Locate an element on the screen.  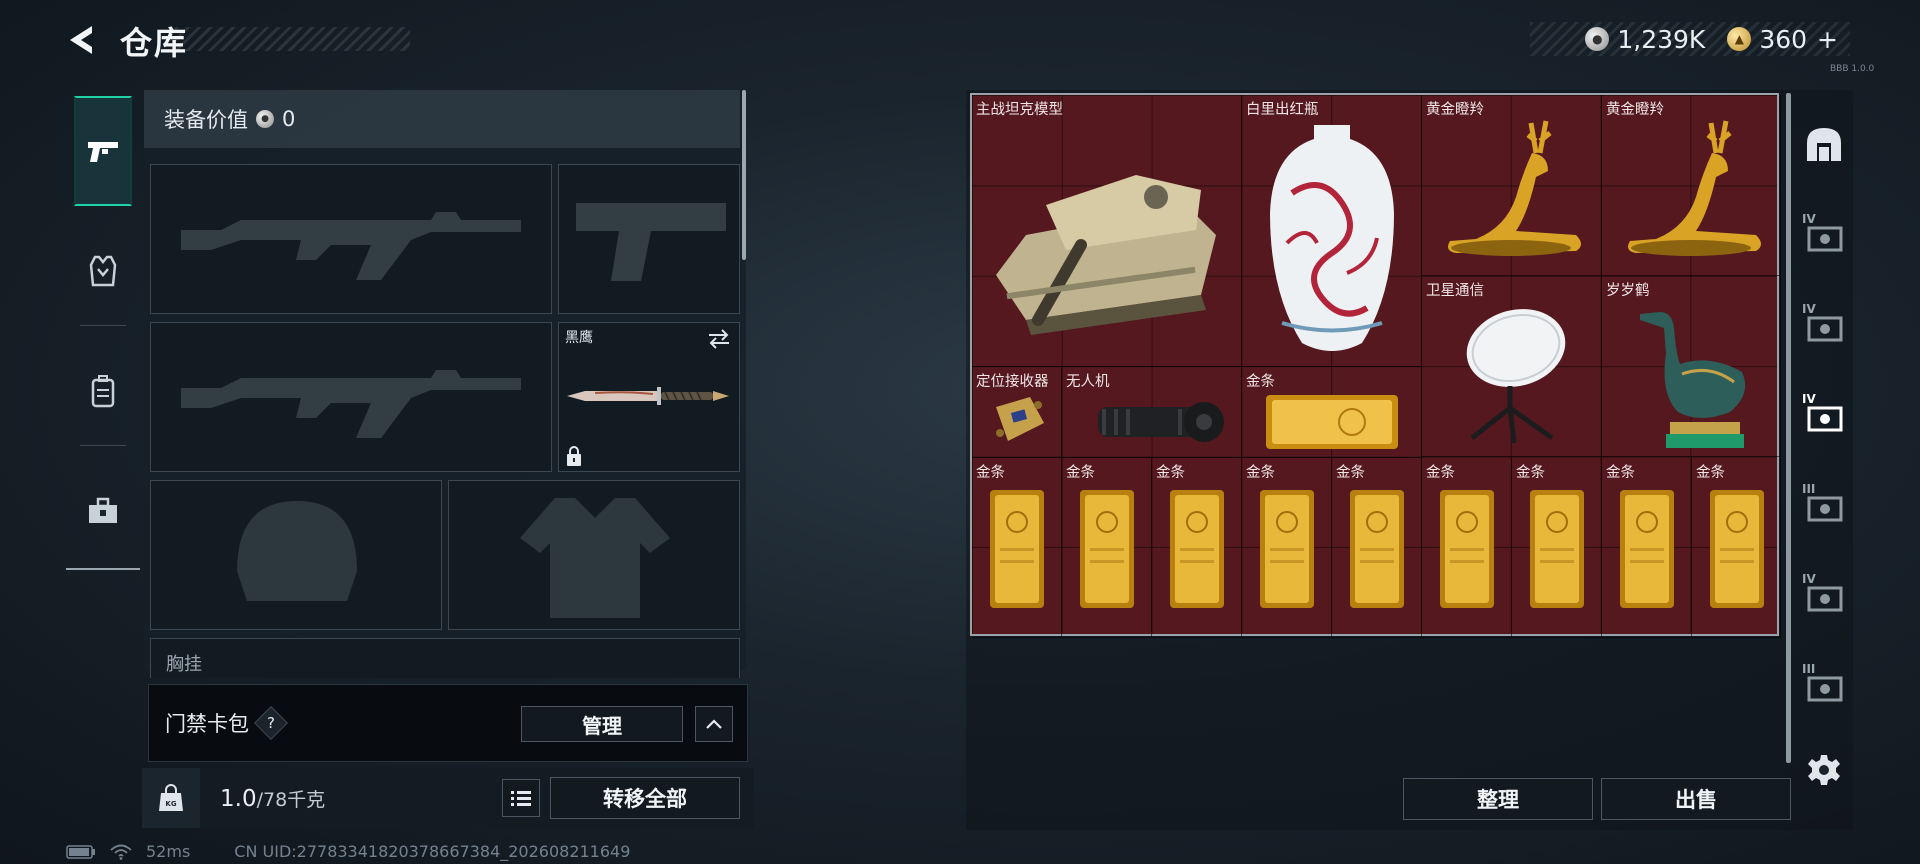
tab-backpack is located at coordinates (103, 391).